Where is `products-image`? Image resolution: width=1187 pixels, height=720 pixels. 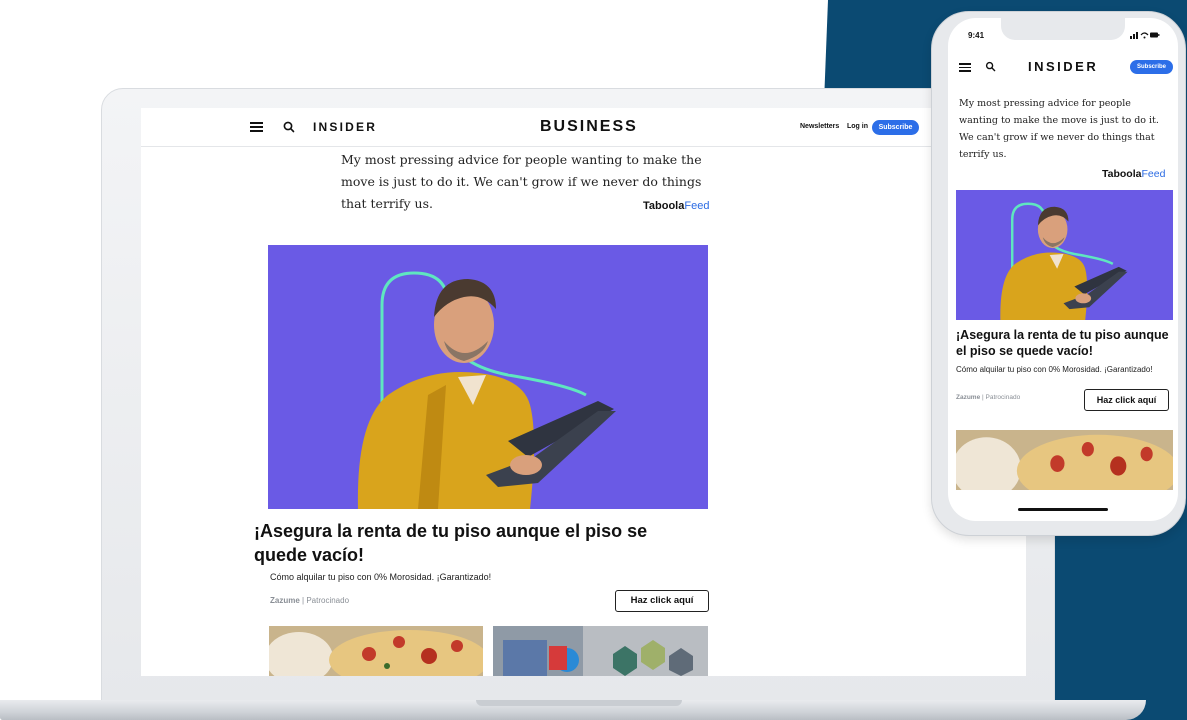
products-image is located at coordinates (600, 651).